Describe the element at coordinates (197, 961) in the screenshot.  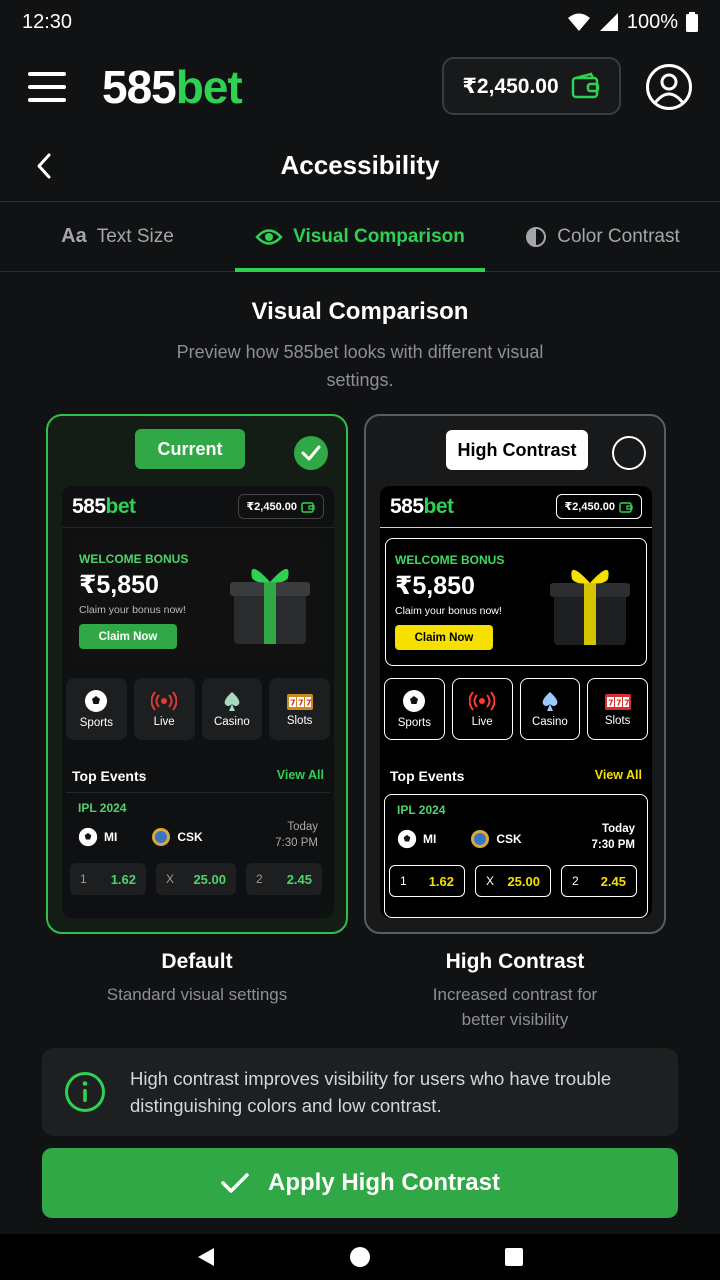
I see `default-title: Default` at that location.